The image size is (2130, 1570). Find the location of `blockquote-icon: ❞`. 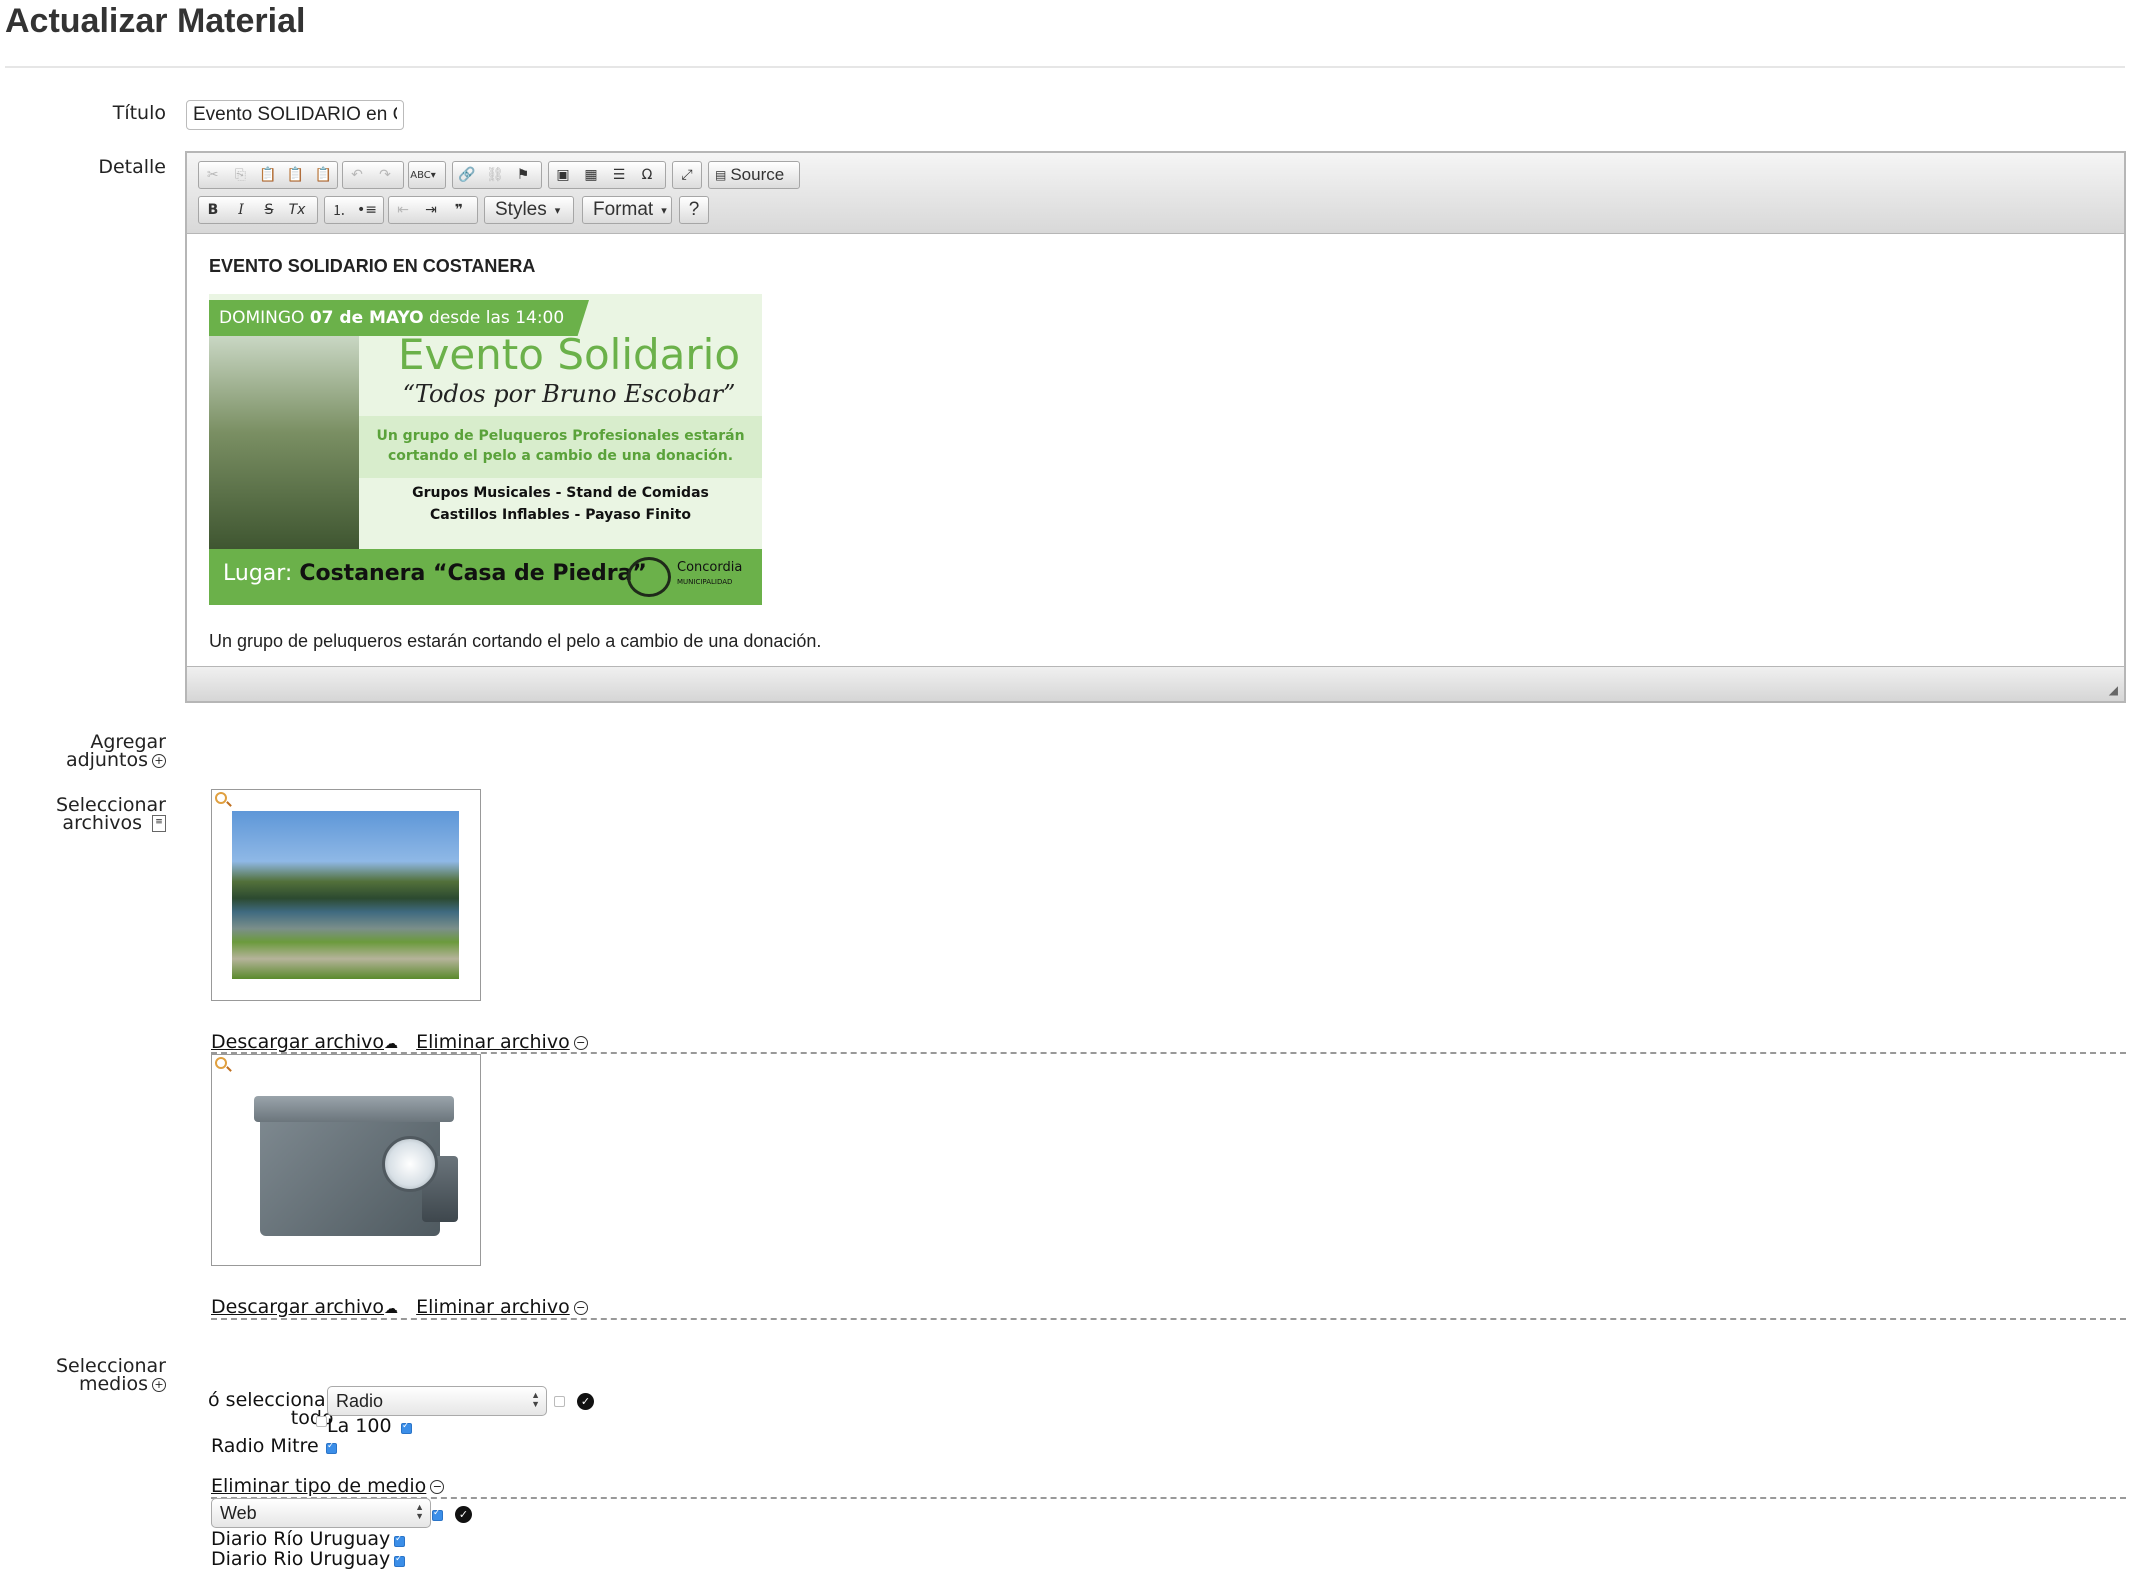

blockquote-icon: ❞ is located at coordinates (459, 210).